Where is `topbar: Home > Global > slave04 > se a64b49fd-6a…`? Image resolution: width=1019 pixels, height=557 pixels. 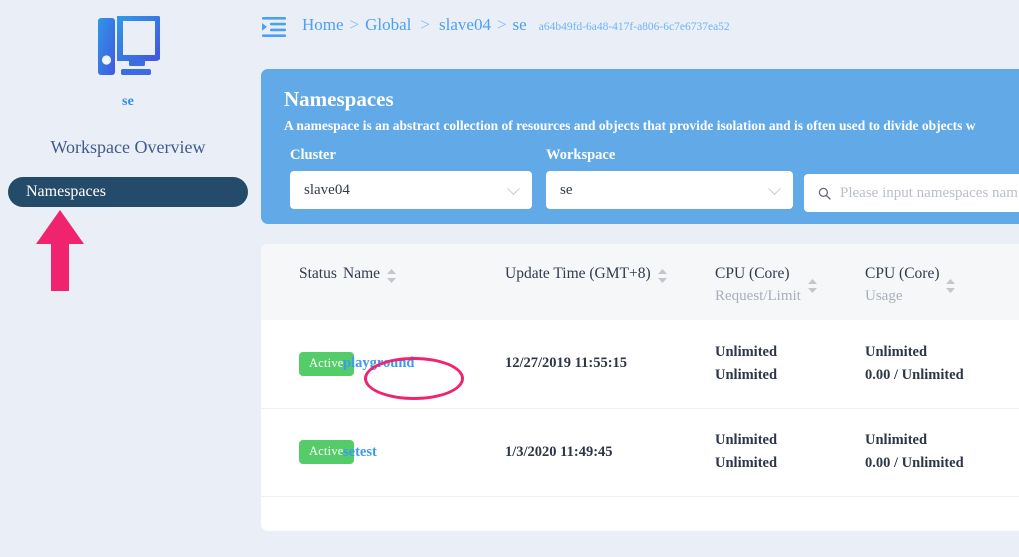
topbar: Home > Global > slave04 > se a64b49fd-6a… is located at coordinates (637, 28).